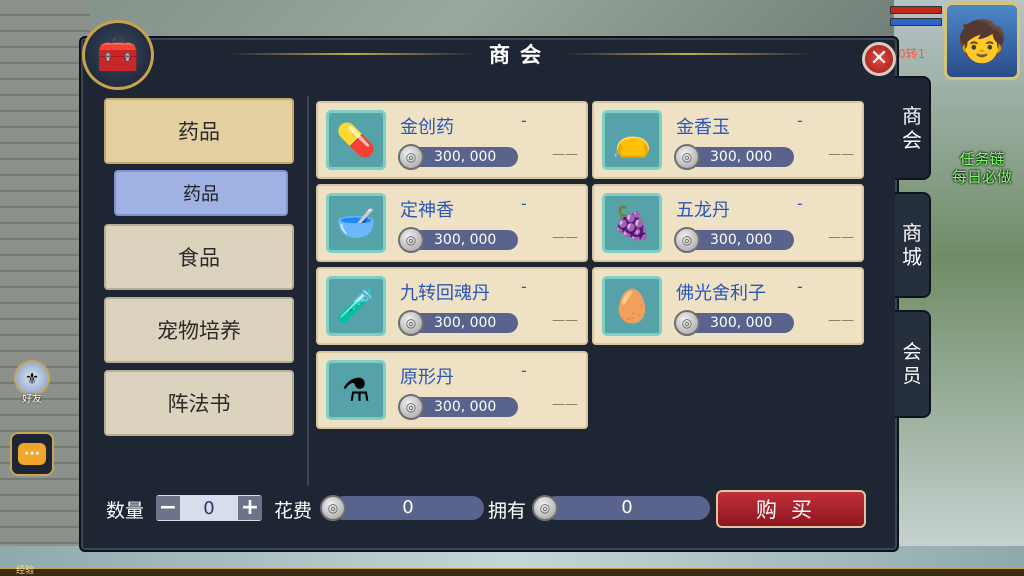 This screenshot has width=1024, height=576. Describe the element at coordinates (293, 511) in the screenshot. I see `cost-label: 花费` at that location.